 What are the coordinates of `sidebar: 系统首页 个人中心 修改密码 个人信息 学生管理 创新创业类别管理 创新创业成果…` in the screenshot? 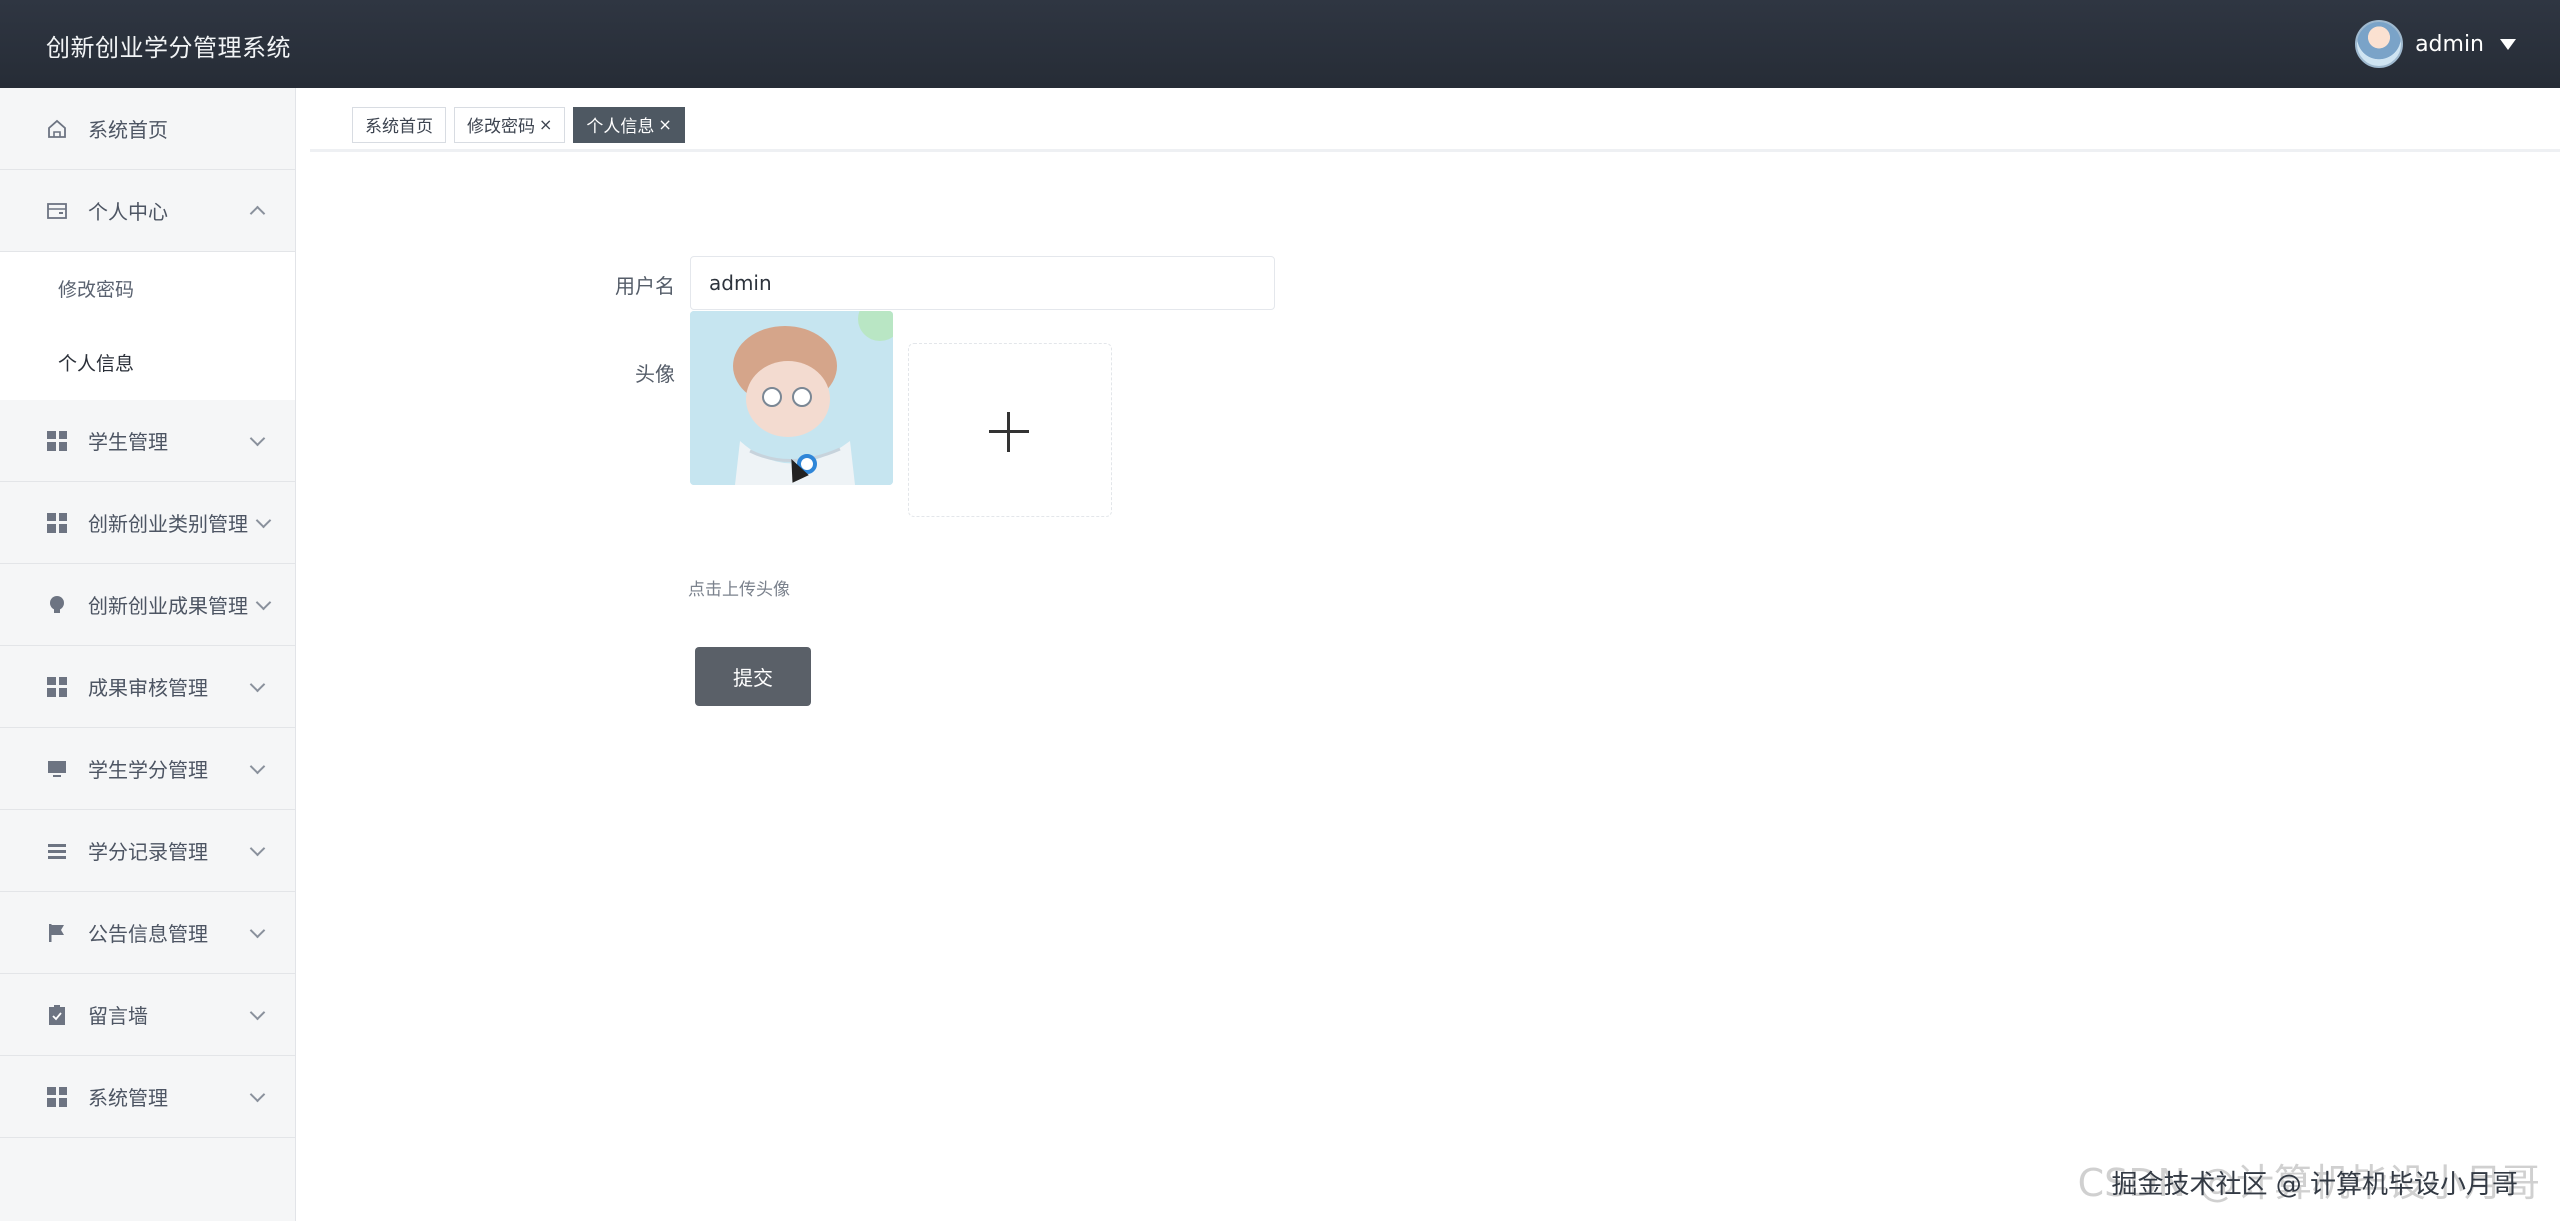 It's located at (148, 654).